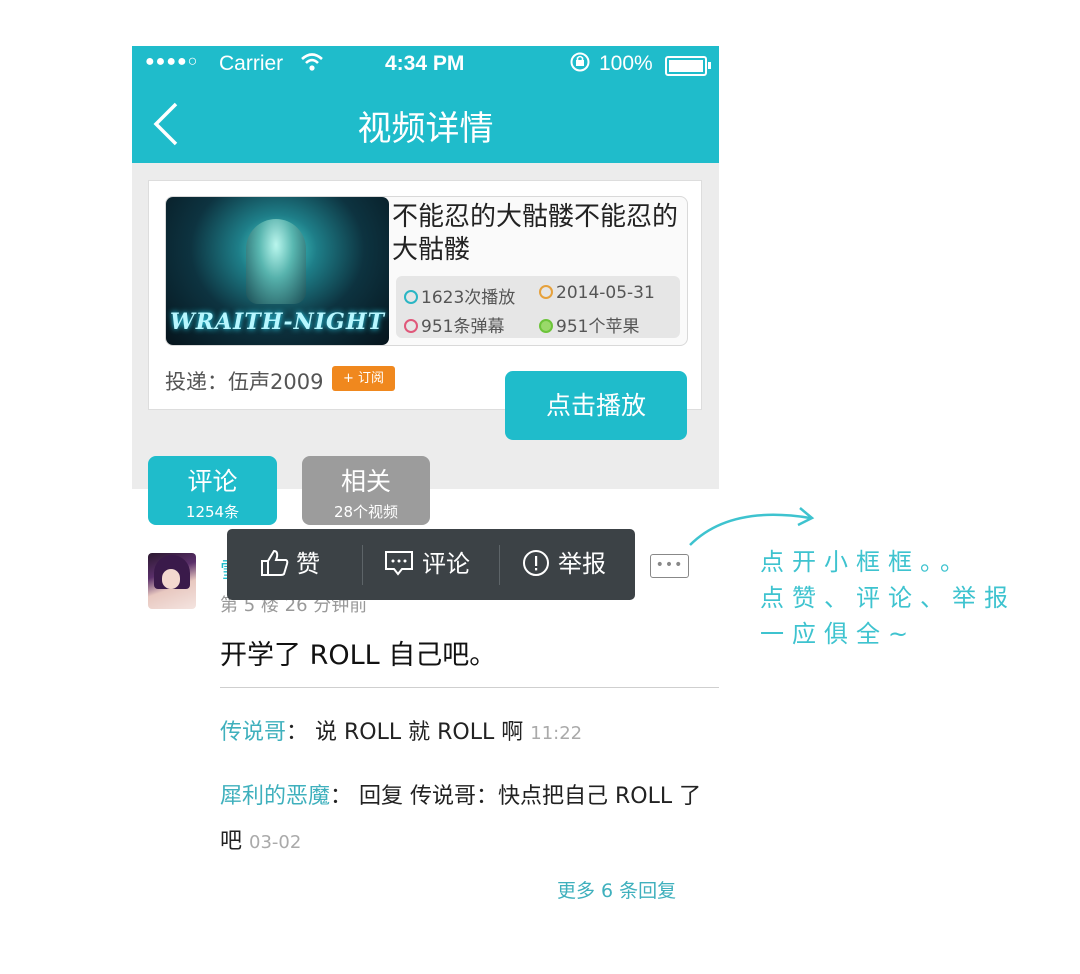 The width and height of the screenshot is (1080, 974). What do you see at coordinates (275, 796) in the screenshot?
I see `reply-author: 犀利的恶魔` at bounding box center [275, 796].